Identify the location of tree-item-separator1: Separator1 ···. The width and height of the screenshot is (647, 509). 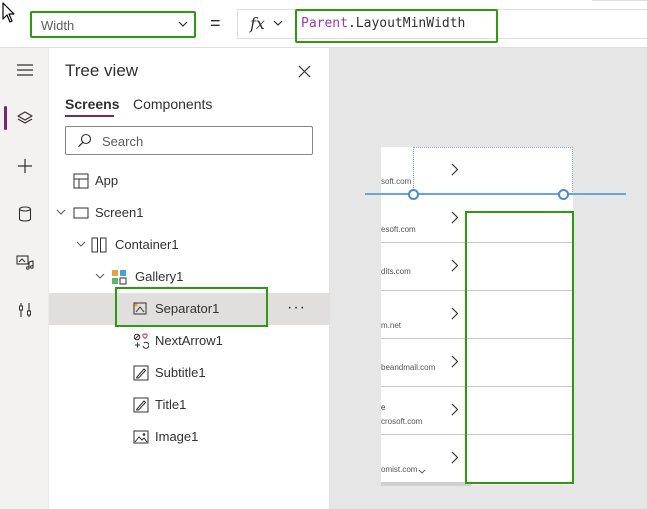
(189, 309).